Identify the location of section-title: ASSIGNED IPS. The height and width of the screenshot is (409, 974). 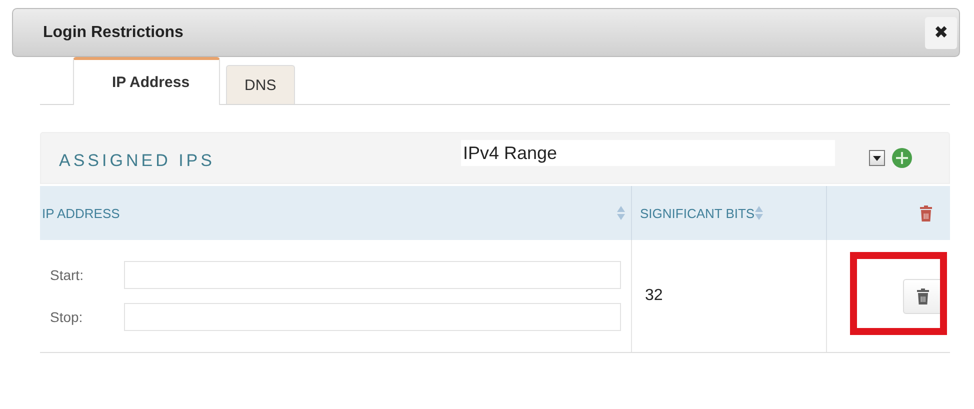
(137, 161).